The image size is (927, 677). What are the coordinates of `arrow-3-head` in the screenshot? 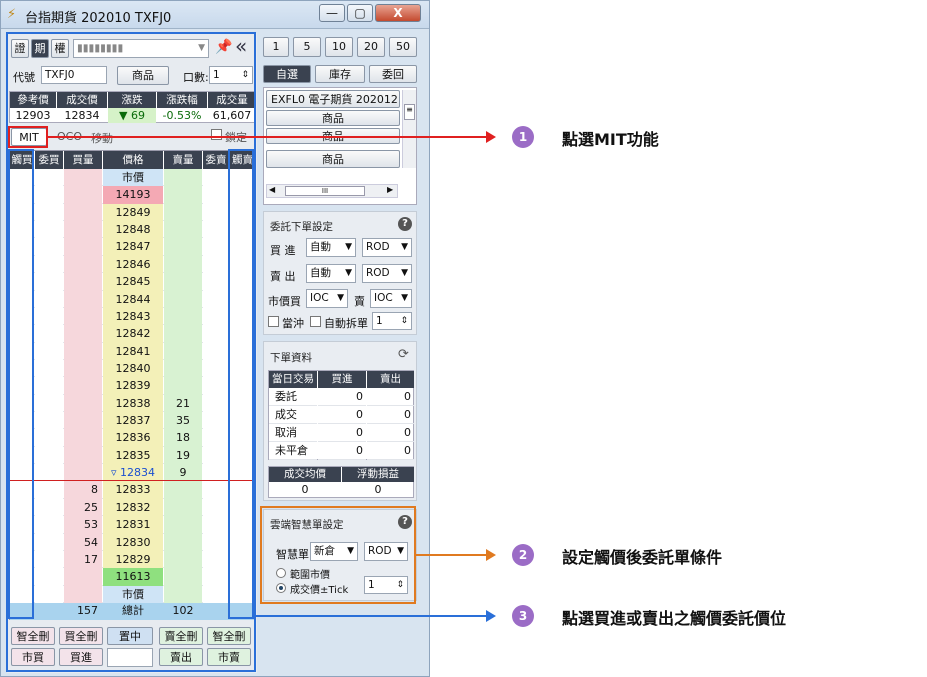 It's located at (491, 616).